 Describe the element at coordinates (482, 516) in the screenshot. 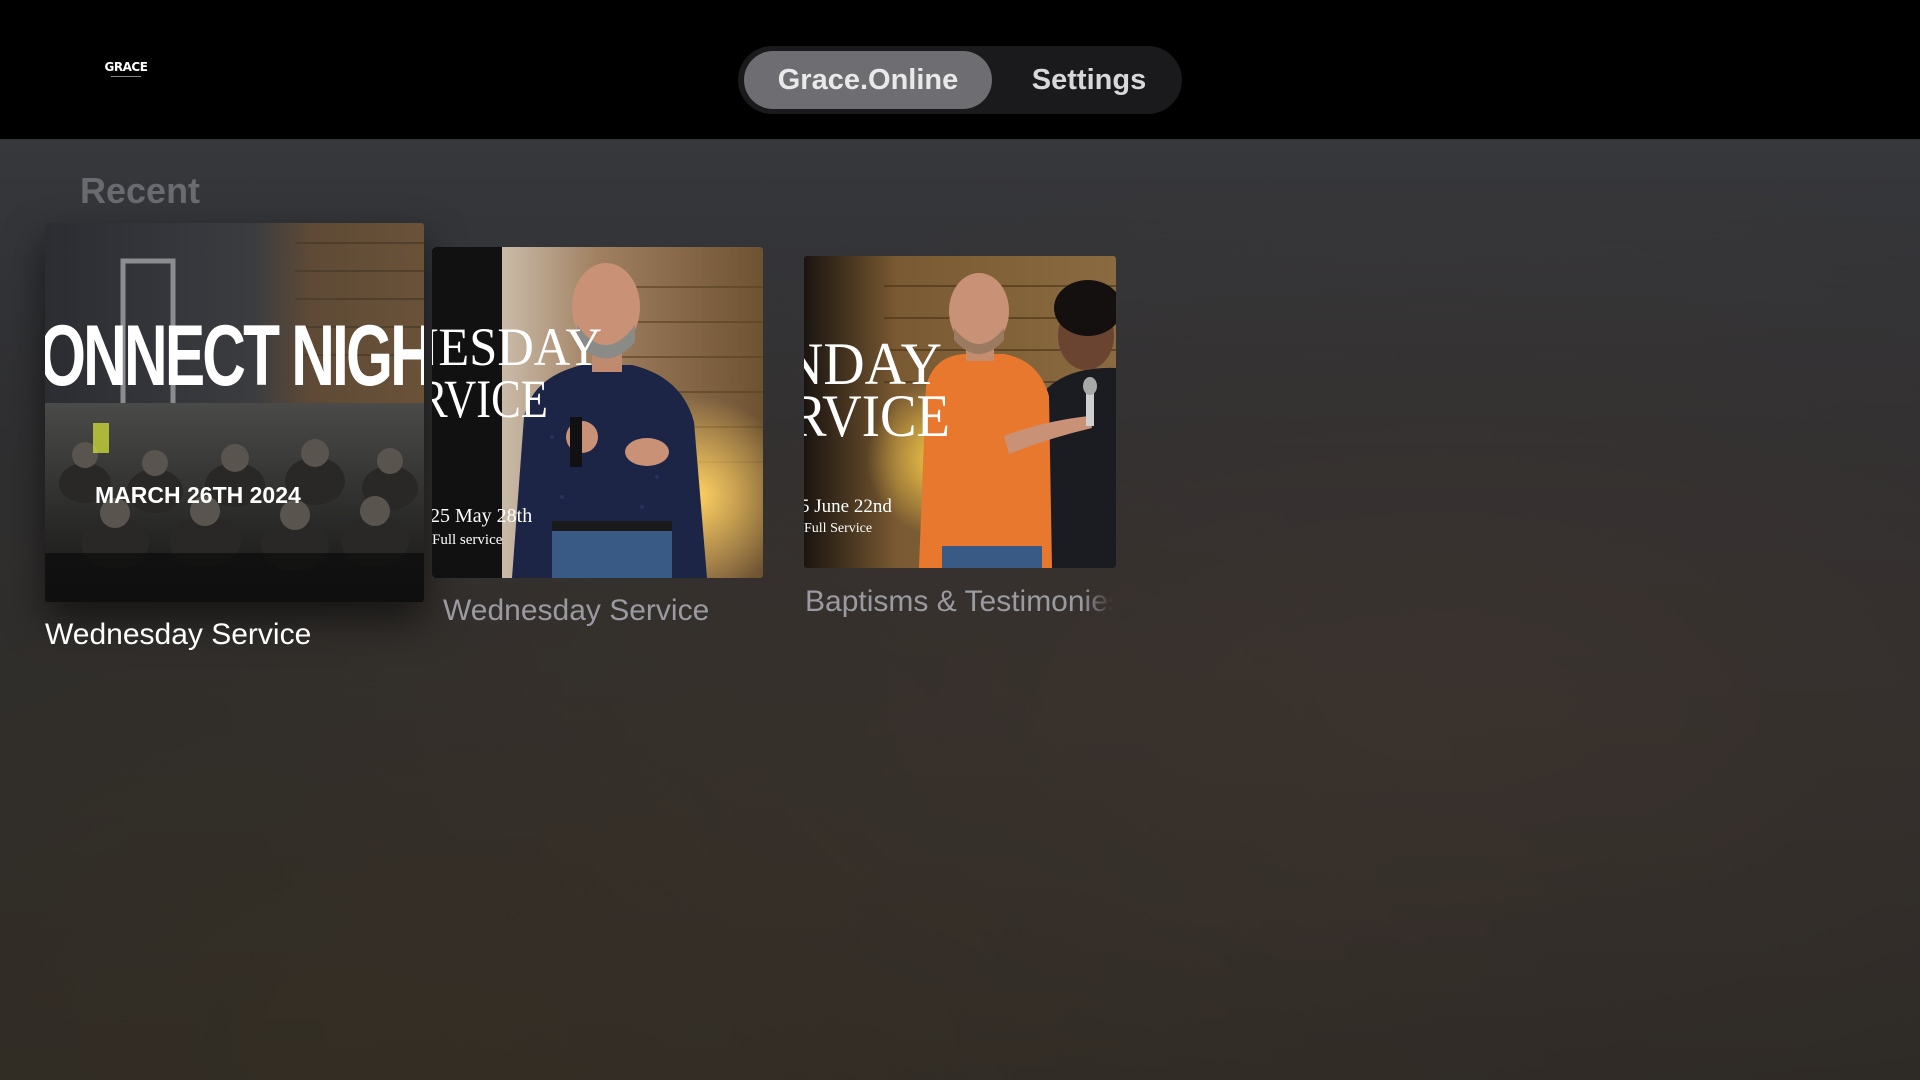

I see `thumbnail-date-text: 25 May 28th` at that location.